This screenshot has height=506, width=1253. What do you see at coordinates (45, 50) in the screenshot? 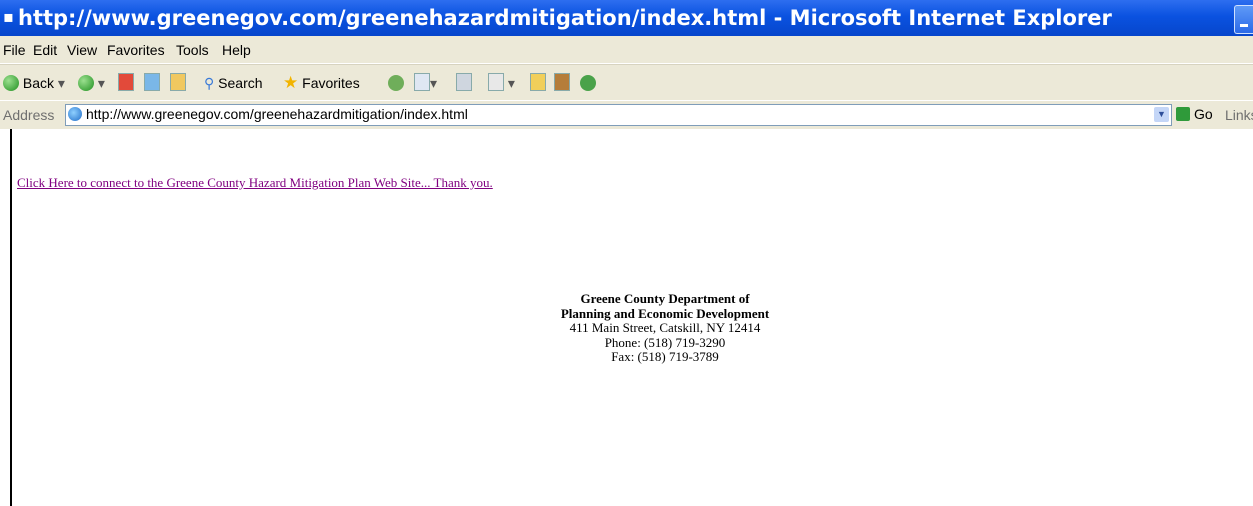
I see `menu-edit: Edit` at bounding box center [45, 50].